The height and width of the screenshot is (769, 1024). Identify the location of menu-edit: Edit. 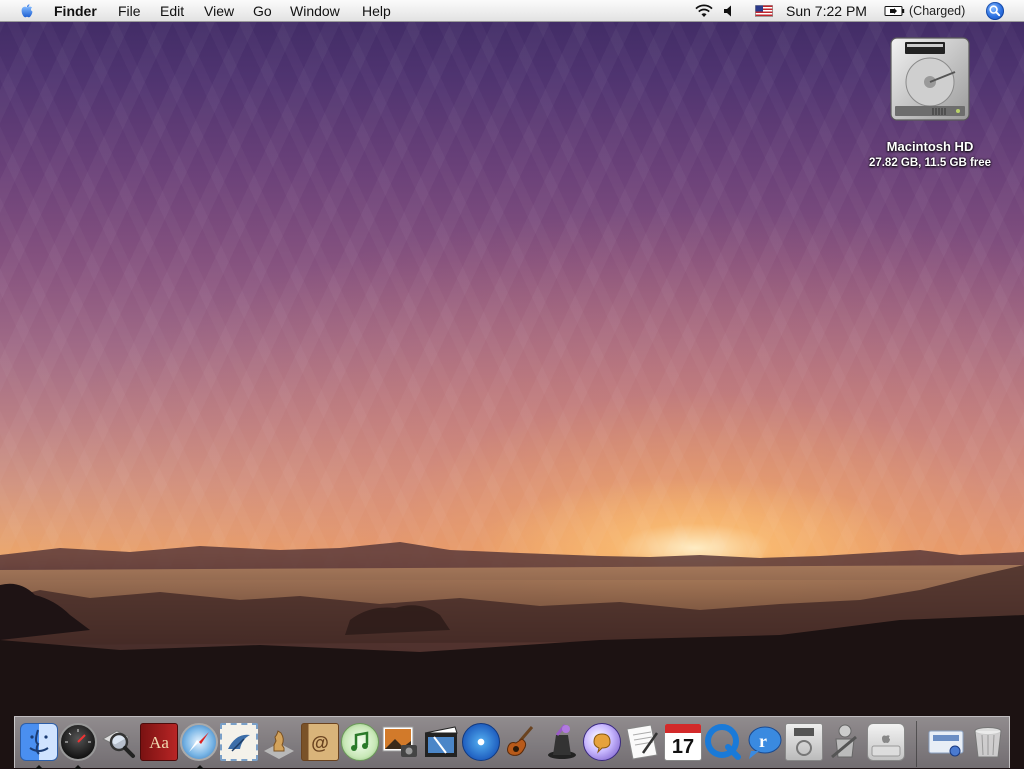
(172, 11).